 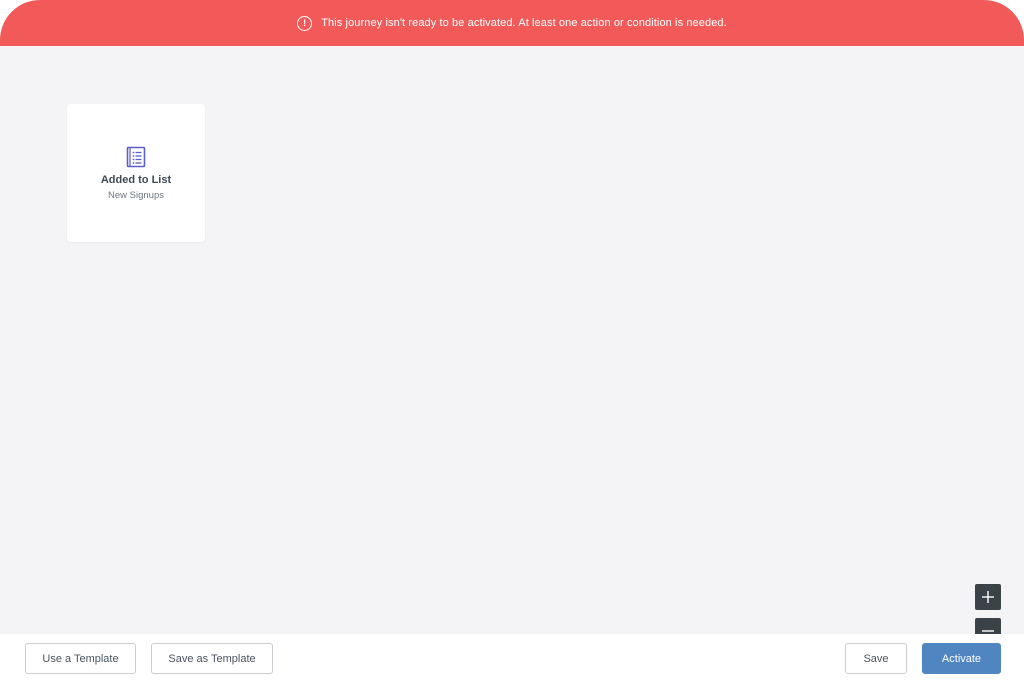 I want to click on plus-icon, so click(x=988, y=597).